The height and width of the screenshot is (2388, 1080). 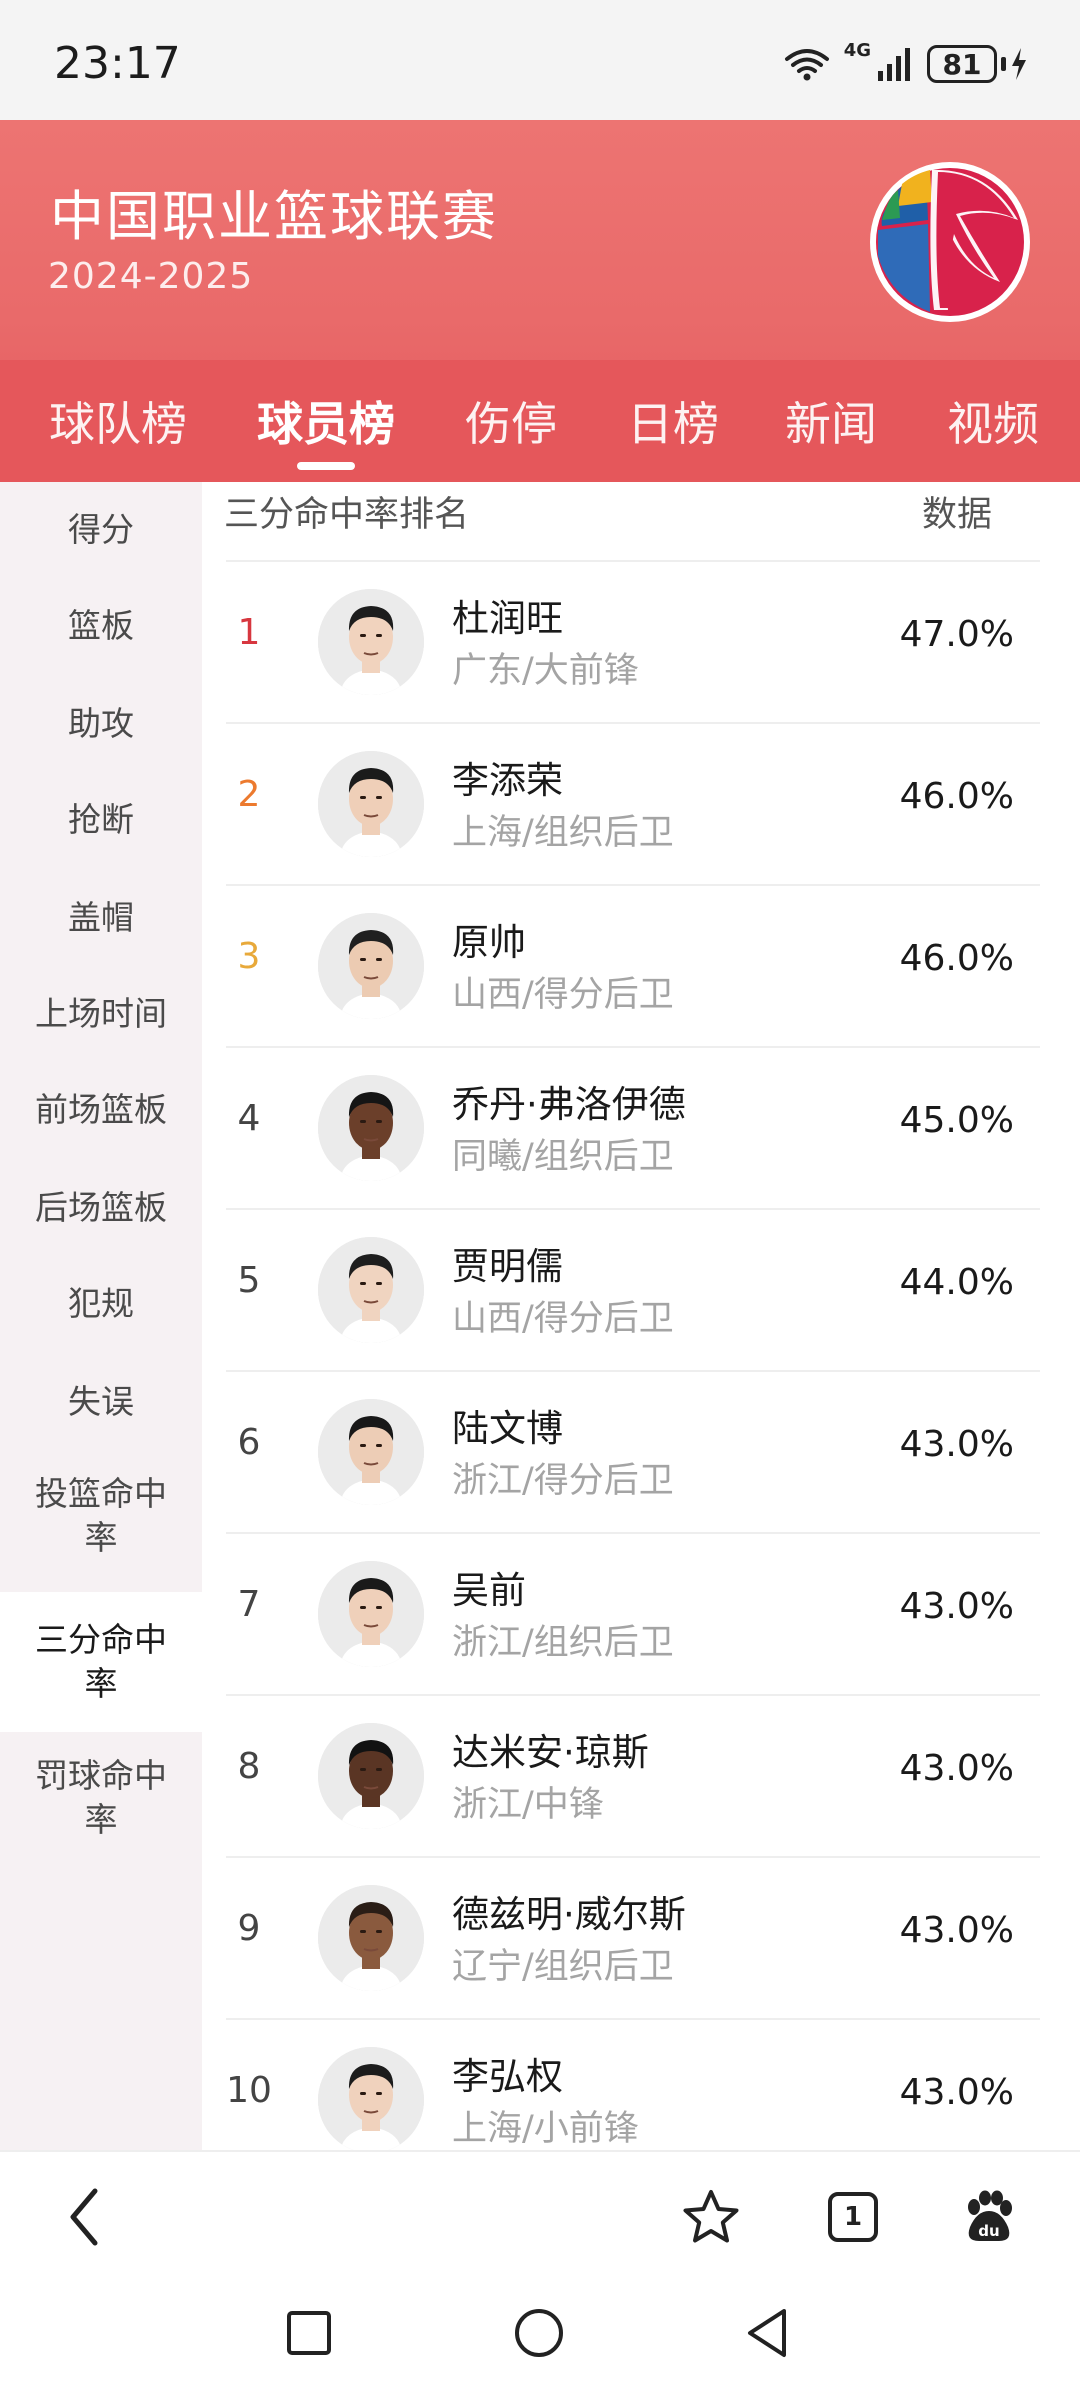 What do you see at coordinates (101, 1516) in the screenshot?
I see `sidebar-item-fg-percentage: 投篮命中率` at bounding box center [101, 1516].